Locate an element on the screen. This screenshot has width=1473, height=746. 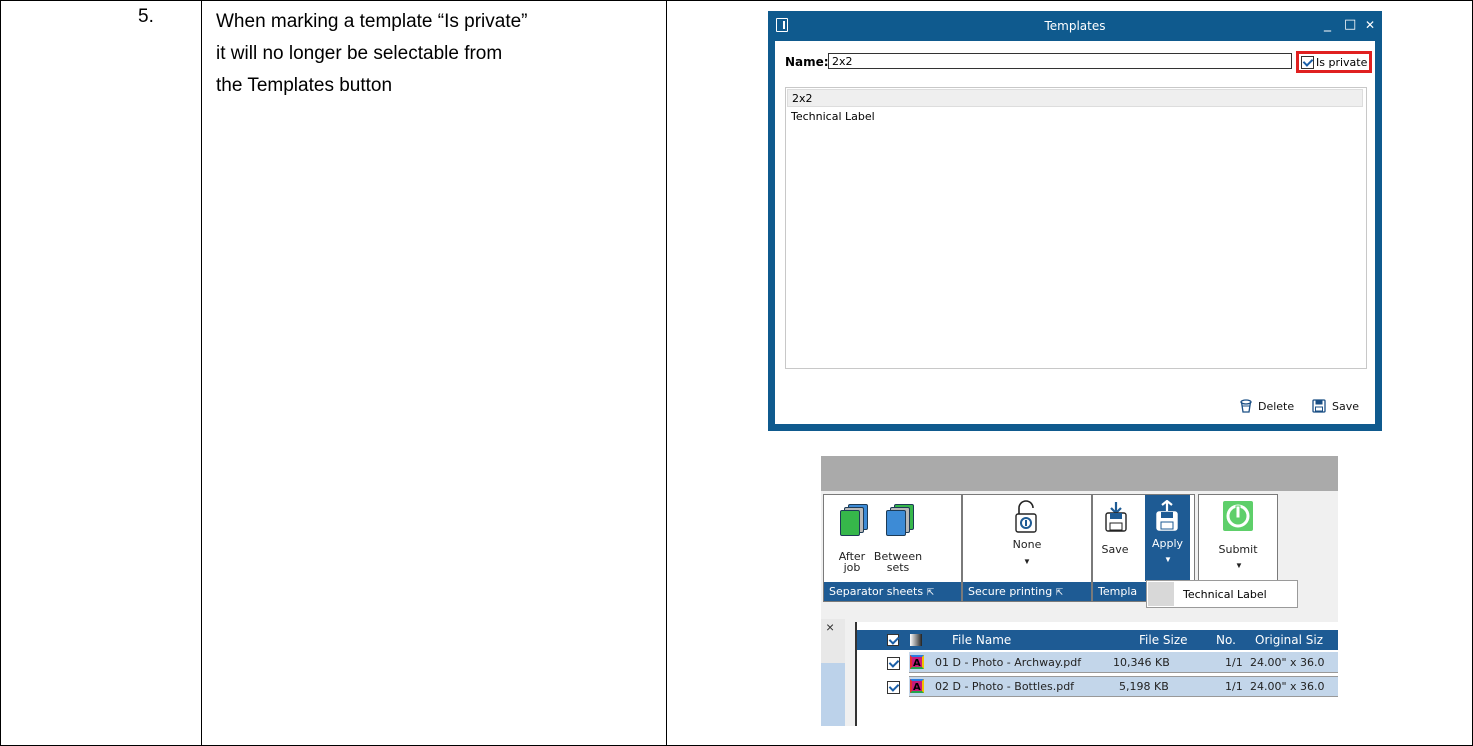
step-number: 5. is located at coordinates (146, 16).